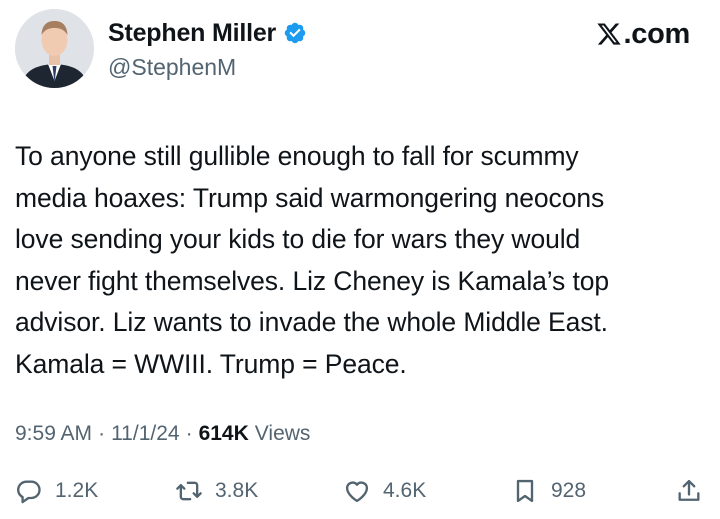 Image resolution: width=720 pixels, height=519 pixels. Describe the element at coordinates (295, 33) in the screenshot. I see `verified-badge-icon` at that location.